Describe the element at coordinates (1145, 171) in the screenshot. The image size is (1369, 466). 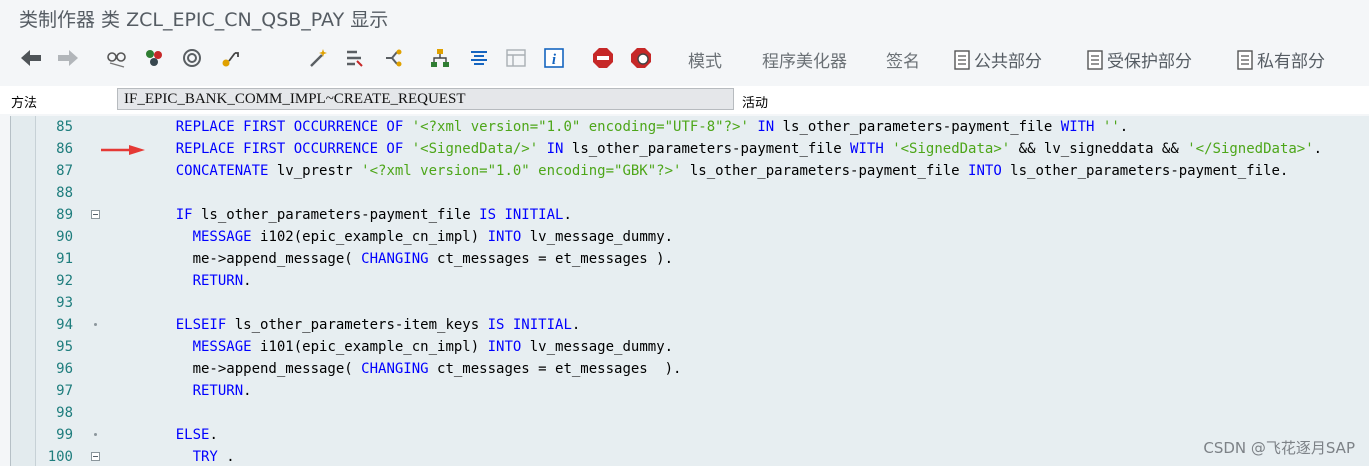
I see `code-token: ls_other_parameters-payment_file.` at that location.